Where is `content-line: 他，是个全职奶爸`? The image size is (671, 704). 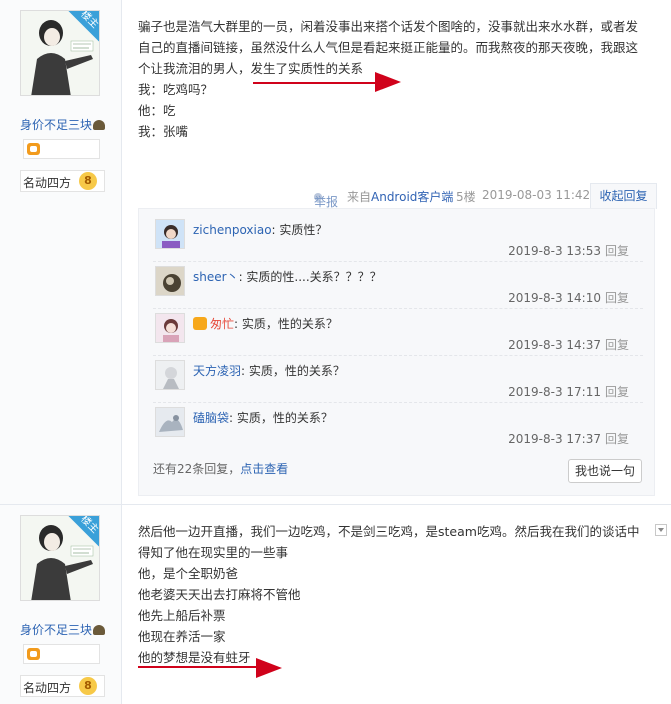 content-line: 他，是个全职奶爸 is located at coordinates (188, 573).